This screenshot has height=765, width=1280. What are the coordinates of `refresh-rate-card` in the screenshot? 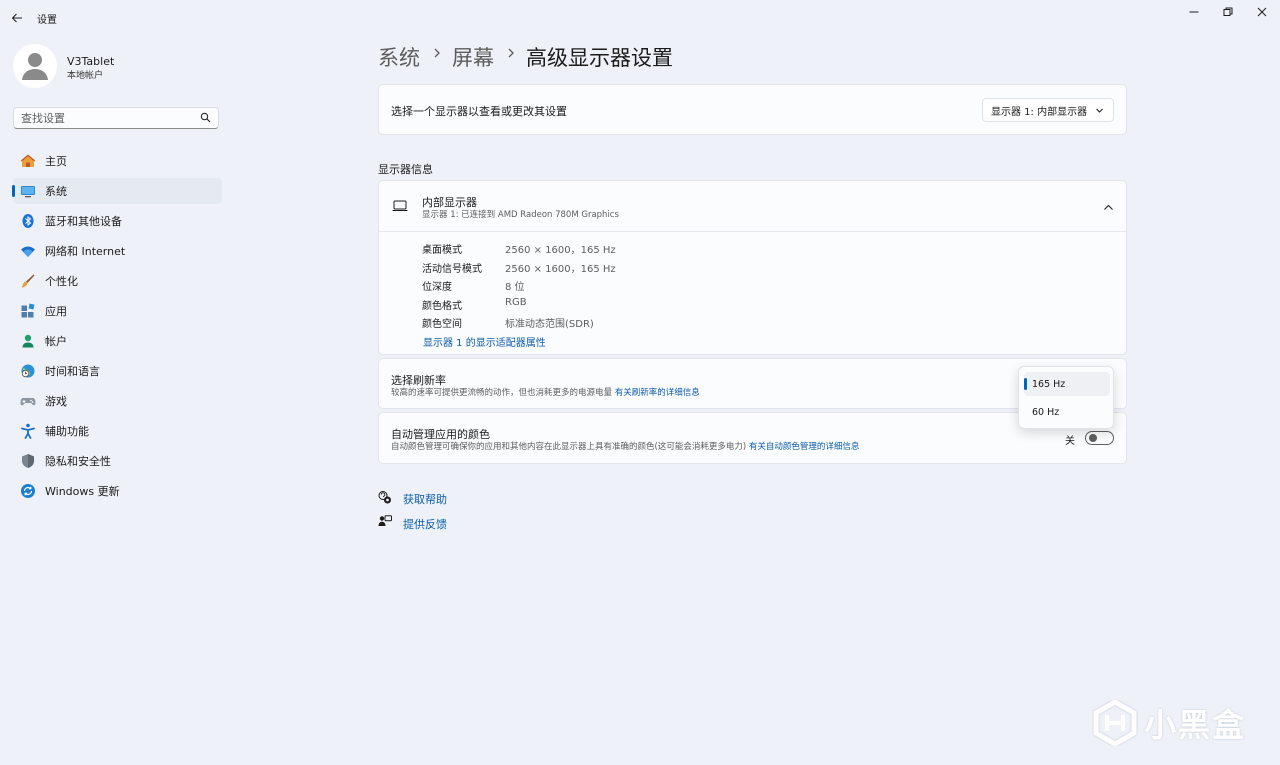 It's located at (752, 383).